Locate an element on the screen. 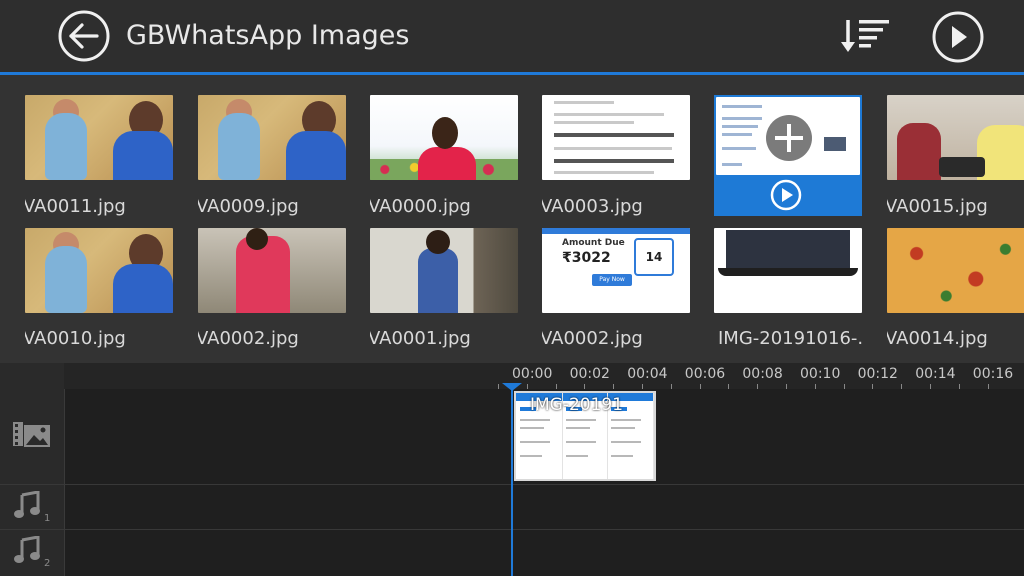 Image resolution: width=1024 pixels, height=576 pixels. media-item-label: VA0011.jpg is located at coordinates (75, 206).